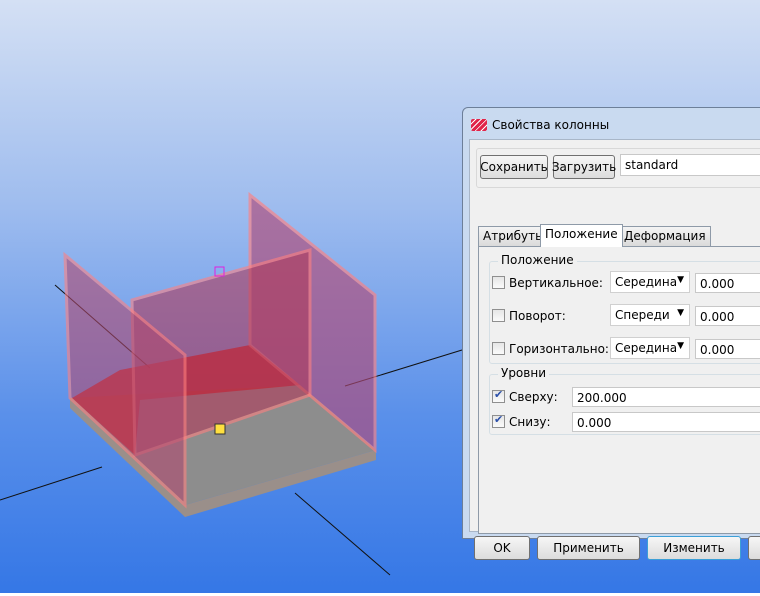 Image resolution: width=760 pixels, height=596 pixels. I want to click on tab-deformation: Деформация, so click(665, 236).